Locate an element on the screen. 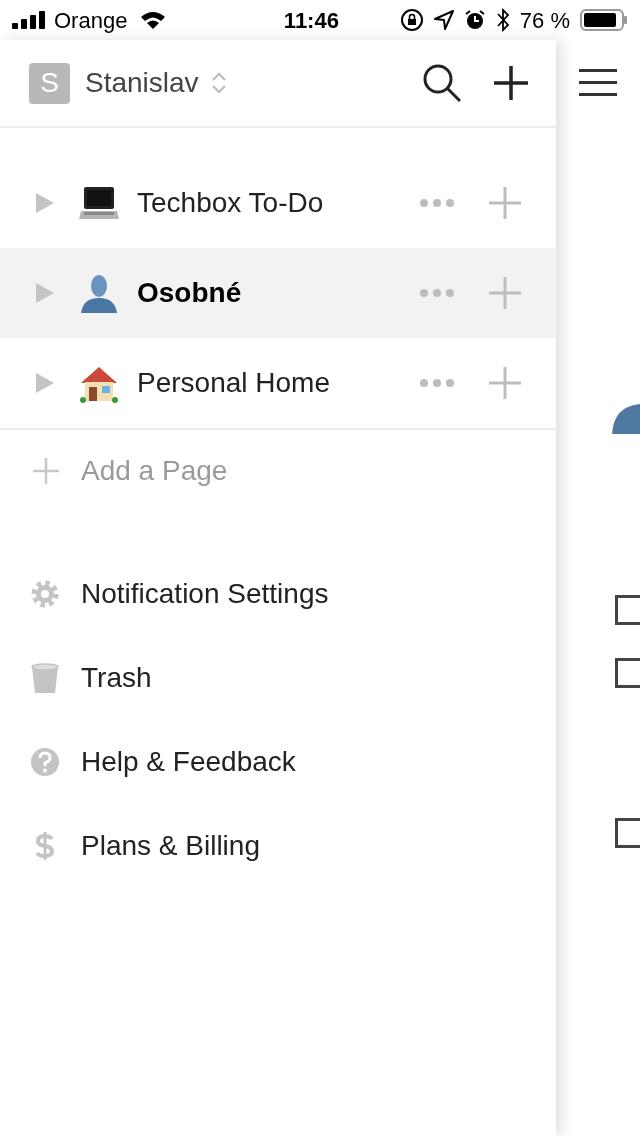 This screenshot has width=640, height=1136. workspace-avatar: S is located at coordinates (49, 83).